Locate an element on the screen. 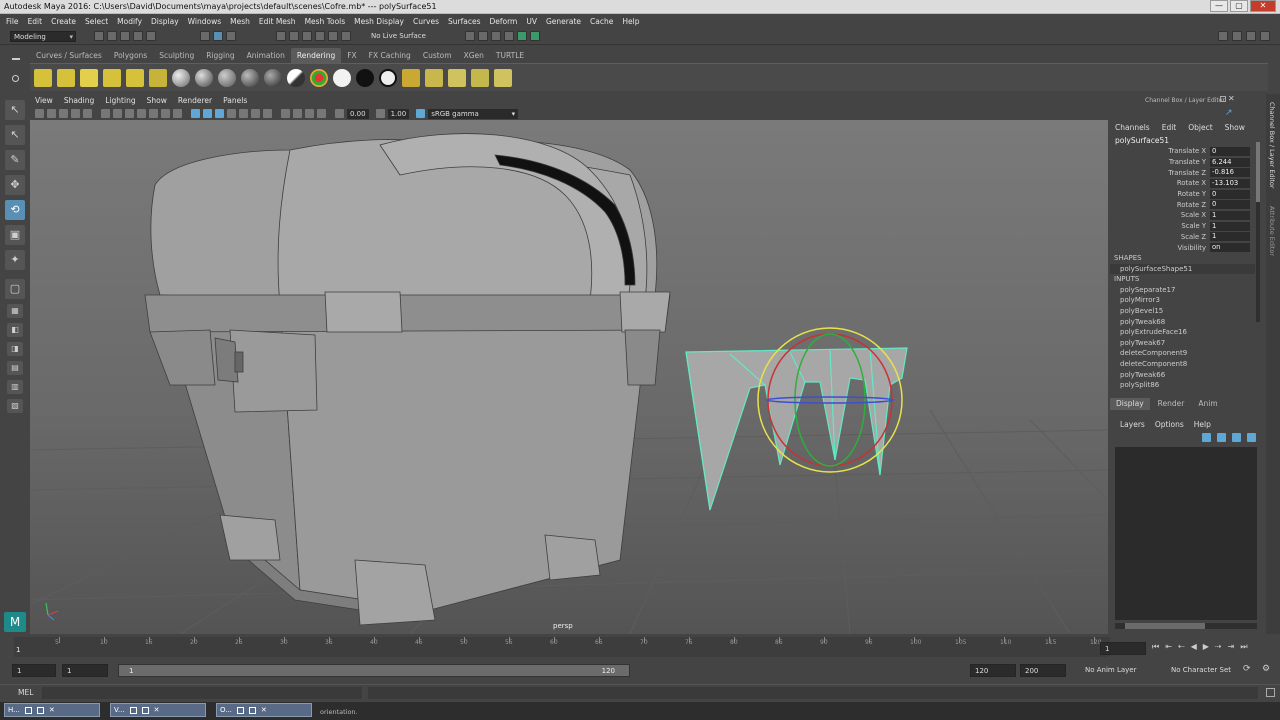 The width and height of the screenshot is (1280, 720). surface-shader-icon is located at coordinates (342, 77).